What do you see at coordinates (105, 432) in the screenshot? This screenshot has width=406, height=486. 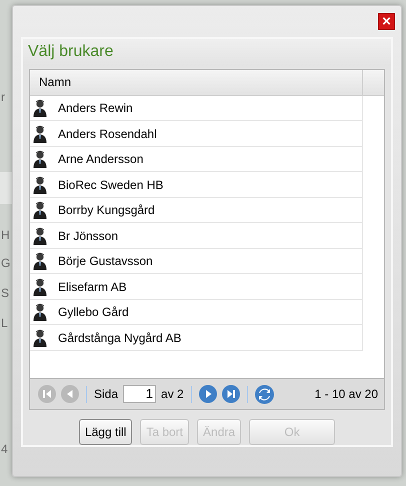 I see `dialog-button: Lägg till` at bounding box center [105, 432].